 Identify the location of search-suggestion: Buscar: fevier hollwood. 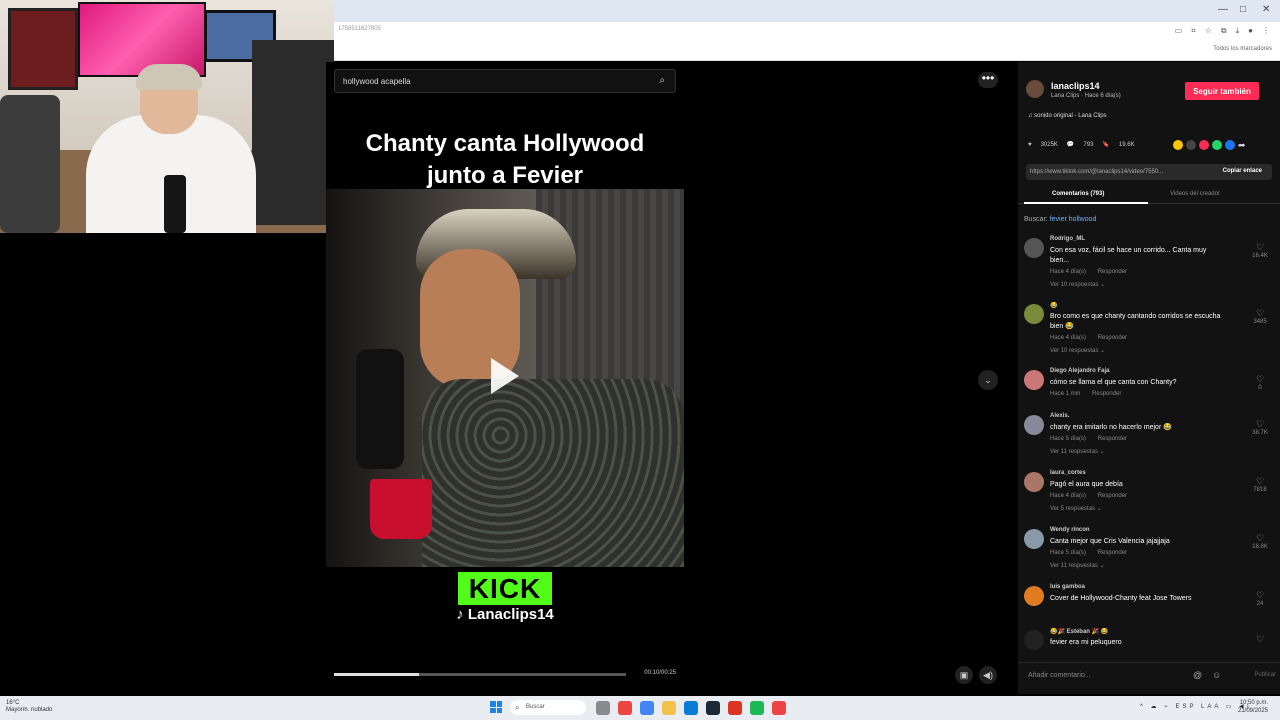
(1060, 219).